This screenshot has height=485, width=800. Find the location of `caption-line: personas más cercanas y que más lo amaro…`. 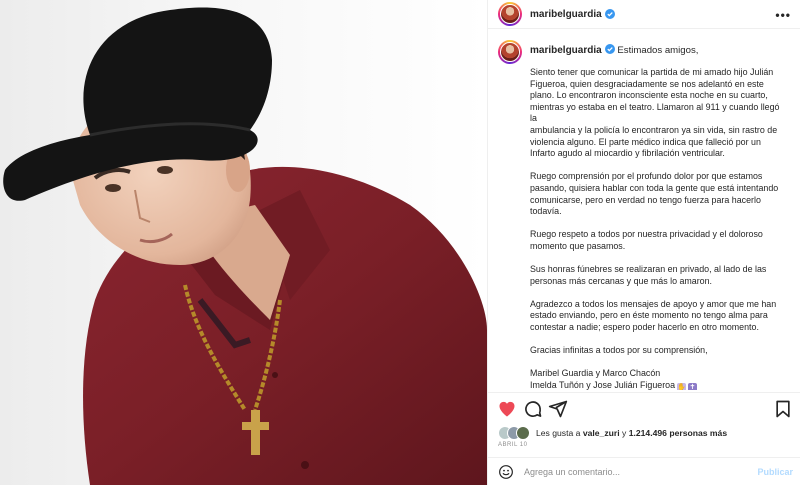

caption-line: personas más cercanas y que más lo amaro… is located at coordinates (621, 280).